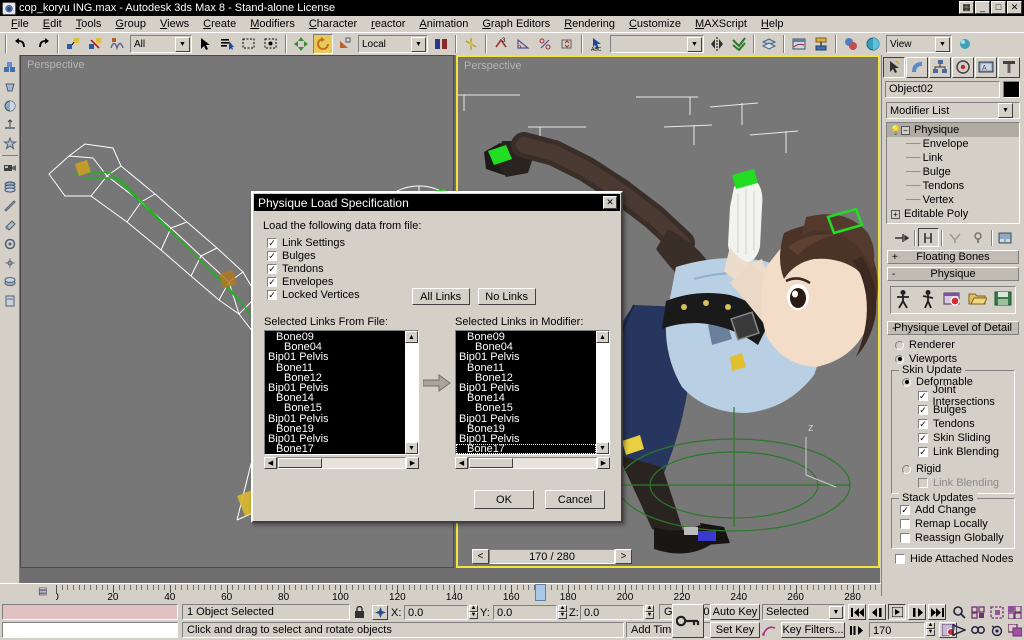 This screenshot has height=640, width=1024. I want to click on unlink-icon, so click(95, 44).